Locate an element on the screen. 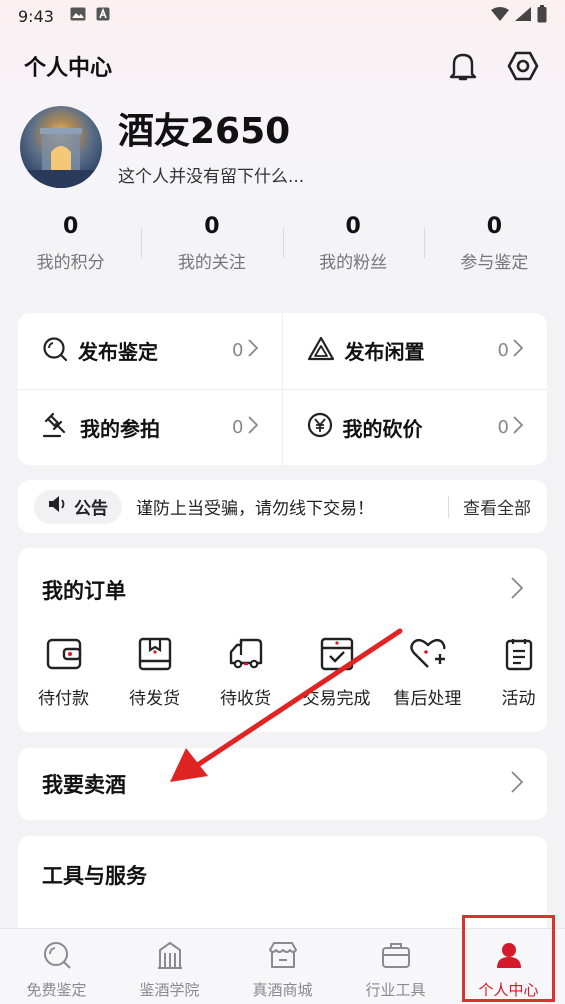 The height and width of the screenshot is (1004, 565). box-icon is located at coordinates (154, 654).